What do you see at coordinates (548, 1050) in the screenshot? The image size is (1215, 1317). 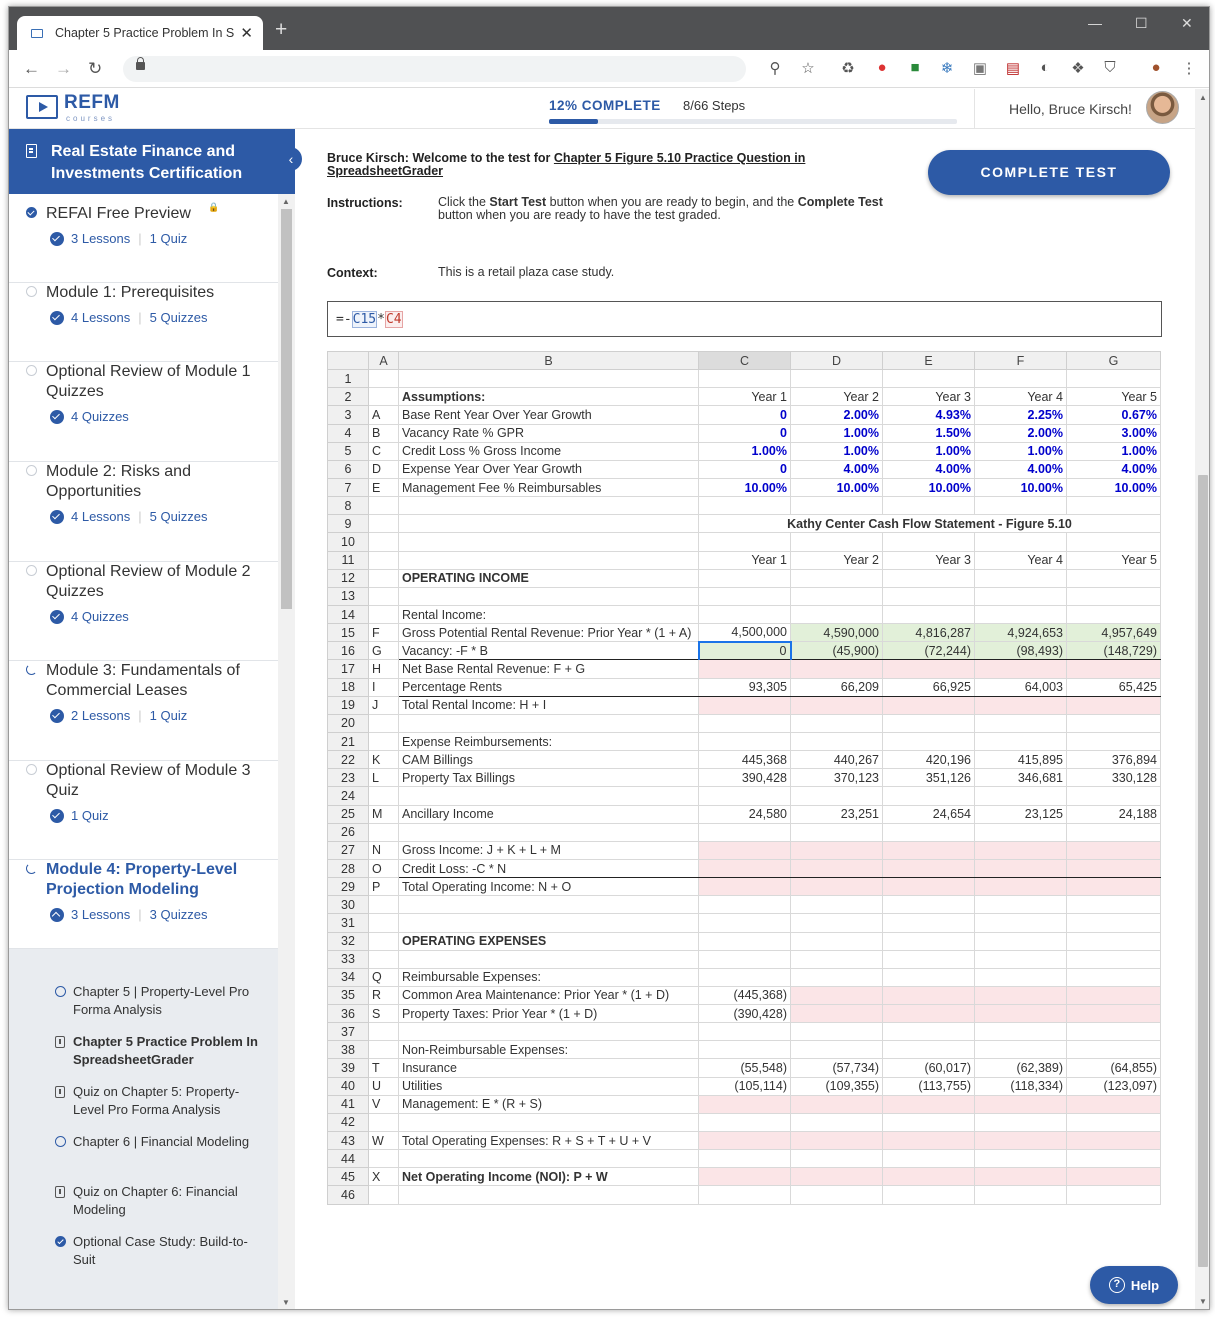 I see `label-cell: Non-Reimbursable Expenses:` at bounding box center [548, 1050].